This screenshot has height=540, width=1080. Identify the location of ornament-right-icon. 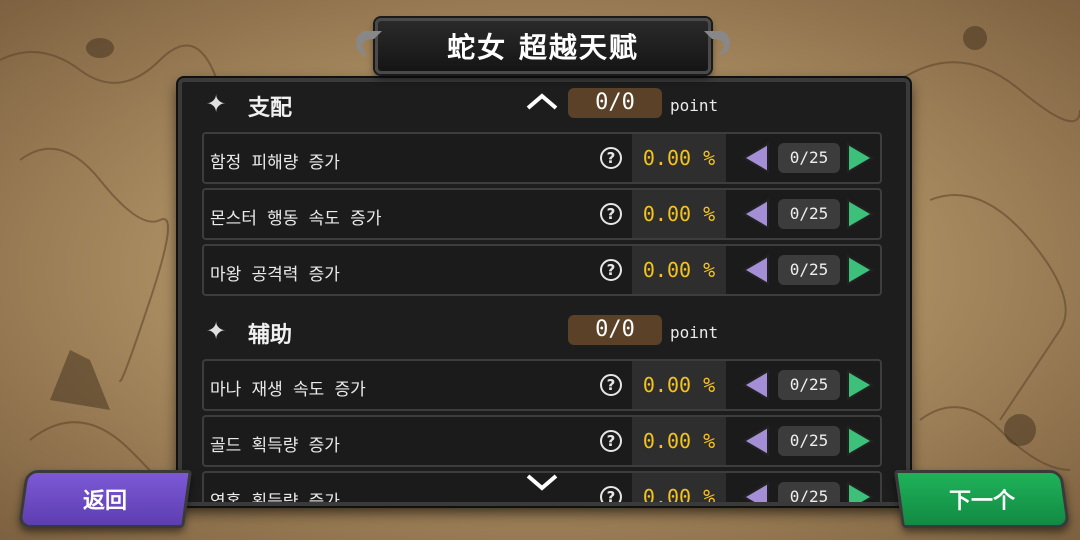
(717, 44).